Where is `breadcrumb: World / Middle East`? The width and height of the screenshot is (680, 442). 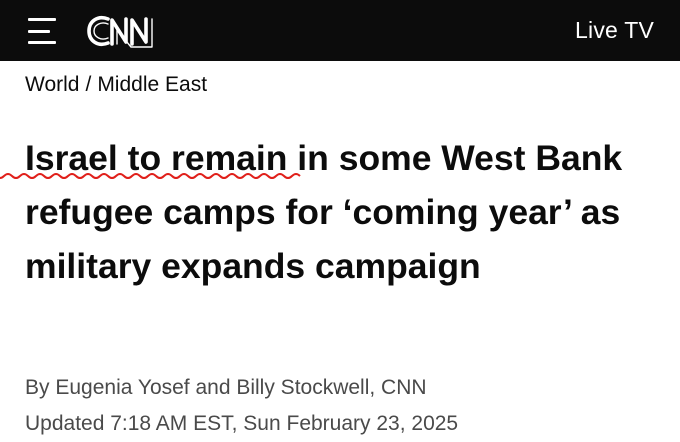
breadcrumb: World / Middle East is located at coordinates (116, 85).